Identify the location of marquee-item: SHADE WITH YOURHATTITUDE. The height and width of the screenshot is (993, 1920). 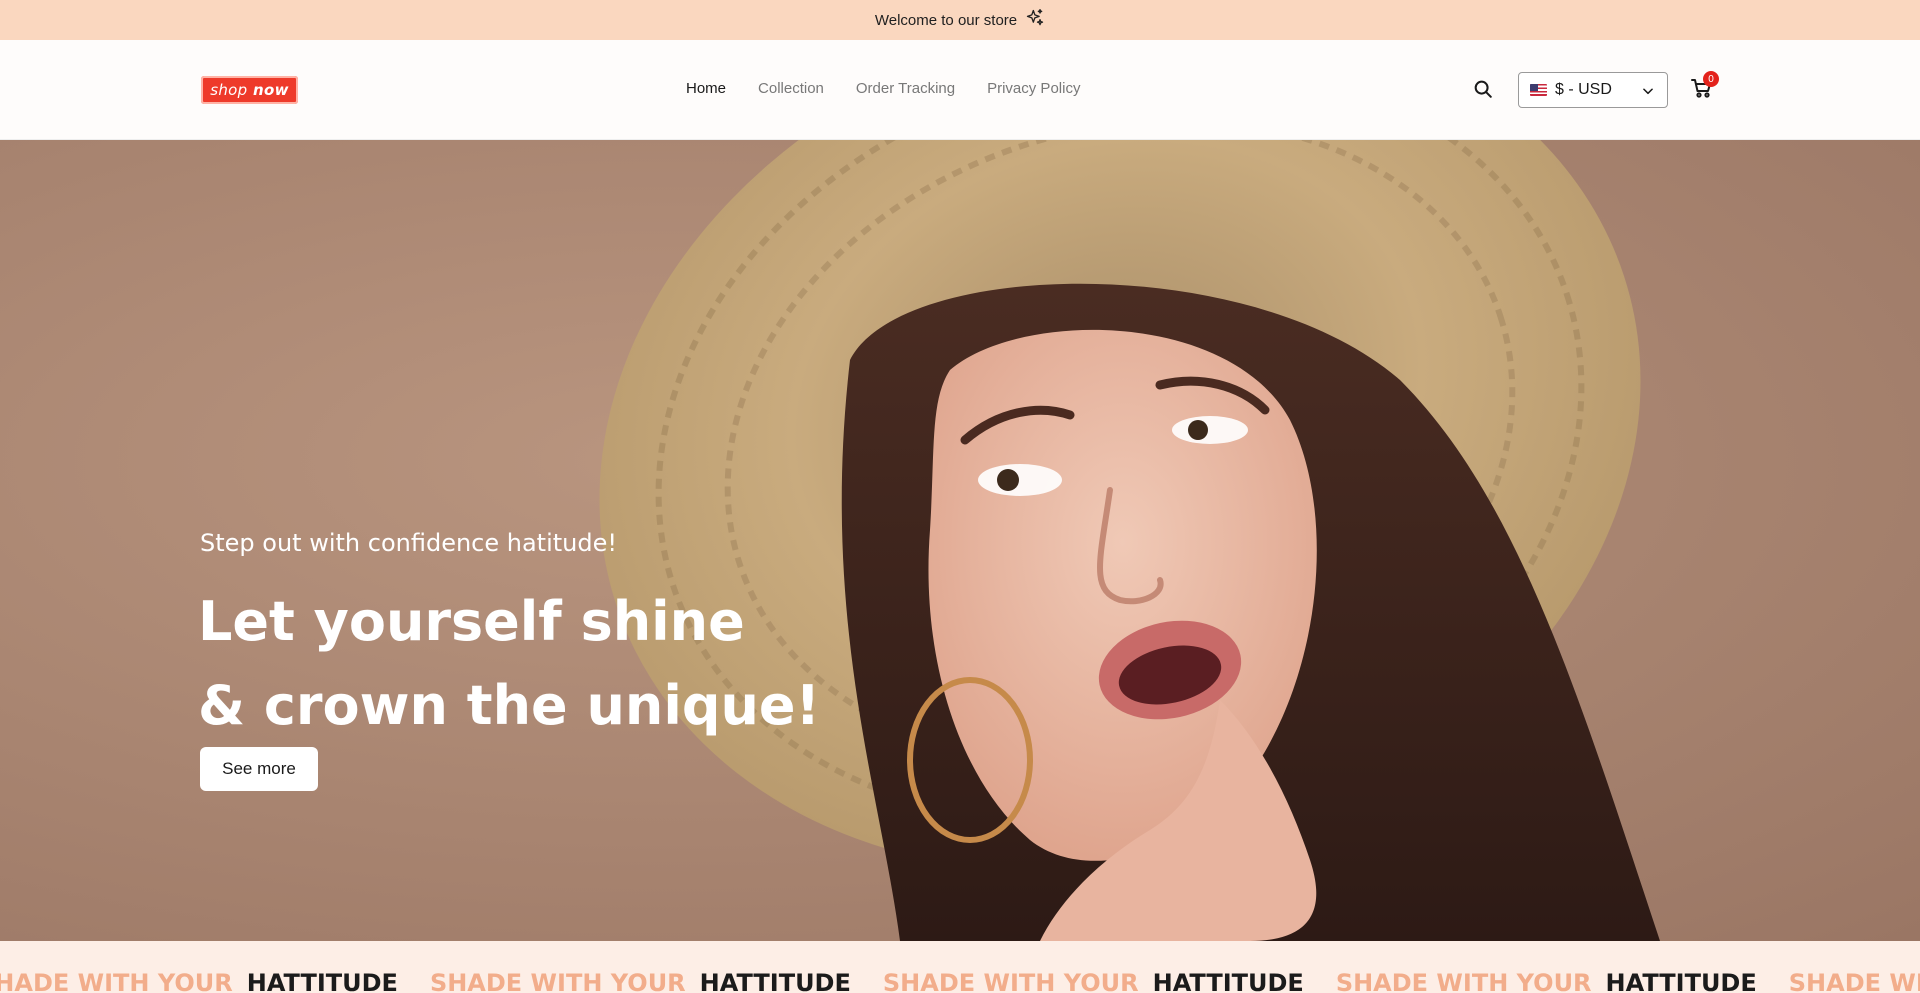
(1854, 981).